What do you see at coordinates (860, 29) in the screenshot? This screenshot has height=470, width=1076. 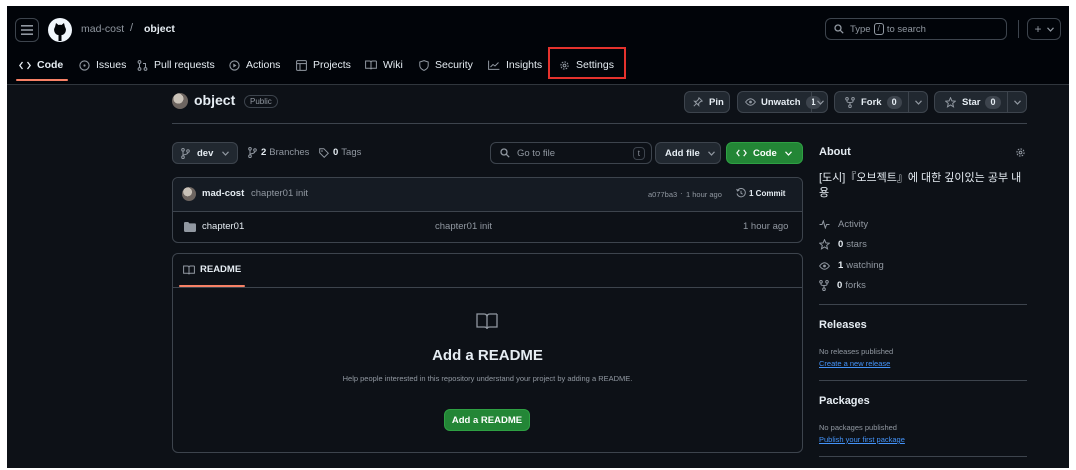 I see `search-placeholder: Type` at bounding box center [860, 29].